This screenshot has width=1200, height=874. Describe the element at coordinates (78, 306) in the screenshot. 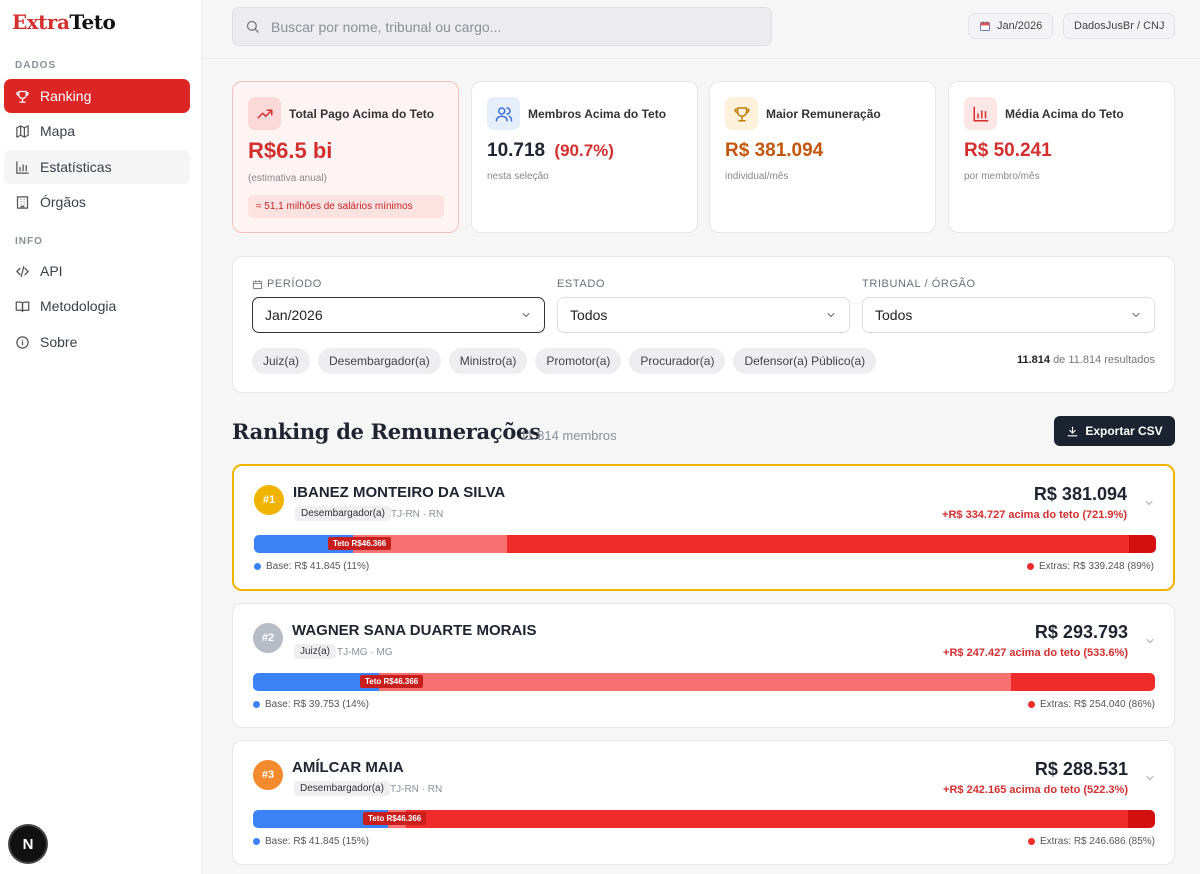

I see `sidebar-item-label: Metodologia` at that location.